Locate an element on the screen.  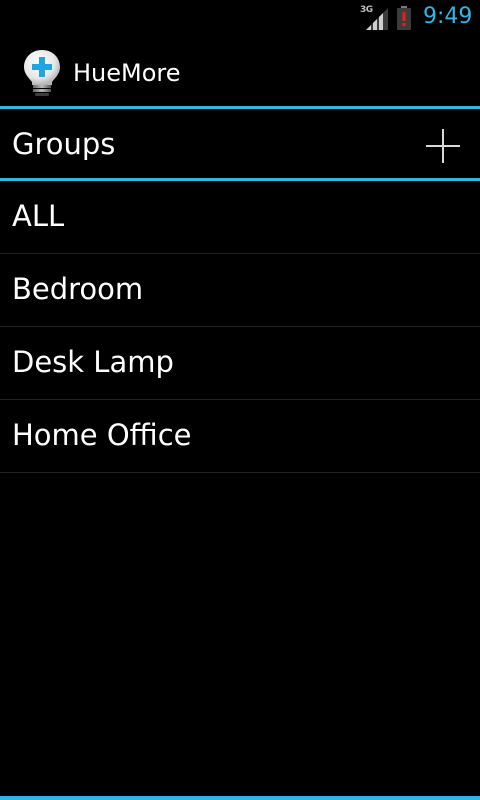
app-title: HueMore is located at coordinates (127, 73).